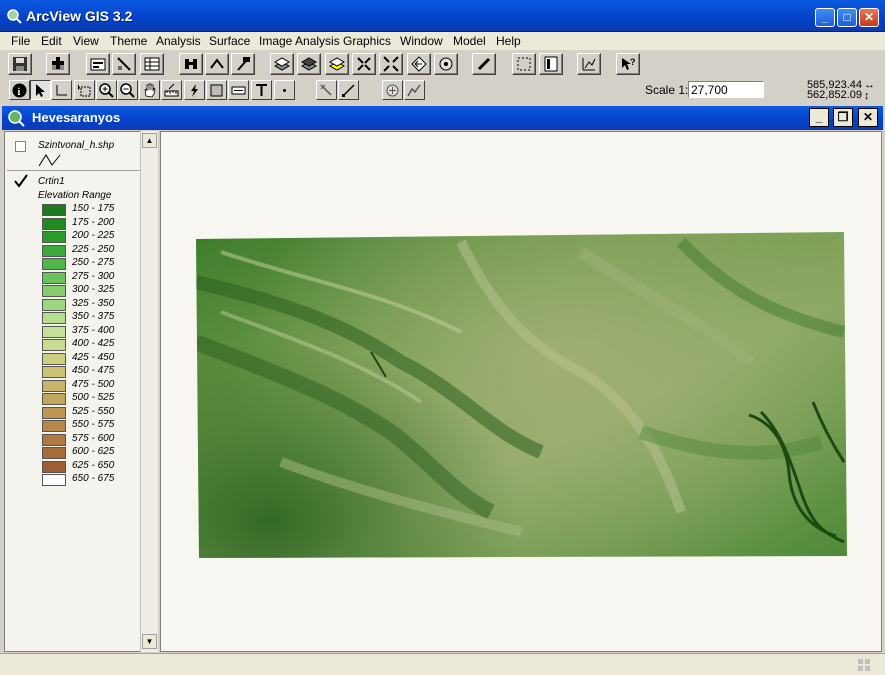 Image resolution: width=885 pixels, height=675 pixels. I want to click on legend-label: 275 - 300, so click(93, 276).